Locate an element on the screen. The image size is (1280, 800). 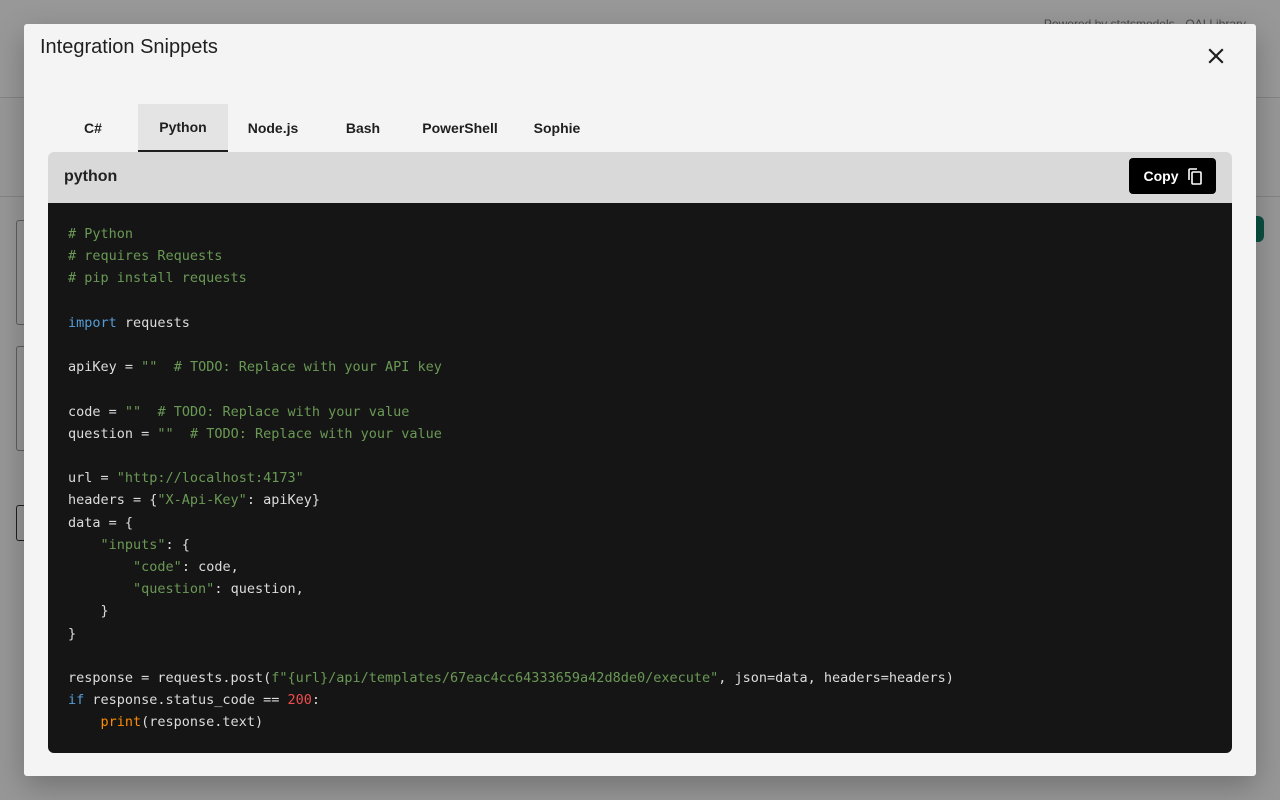
tab-python: Python is located at coordinates (183, 128).